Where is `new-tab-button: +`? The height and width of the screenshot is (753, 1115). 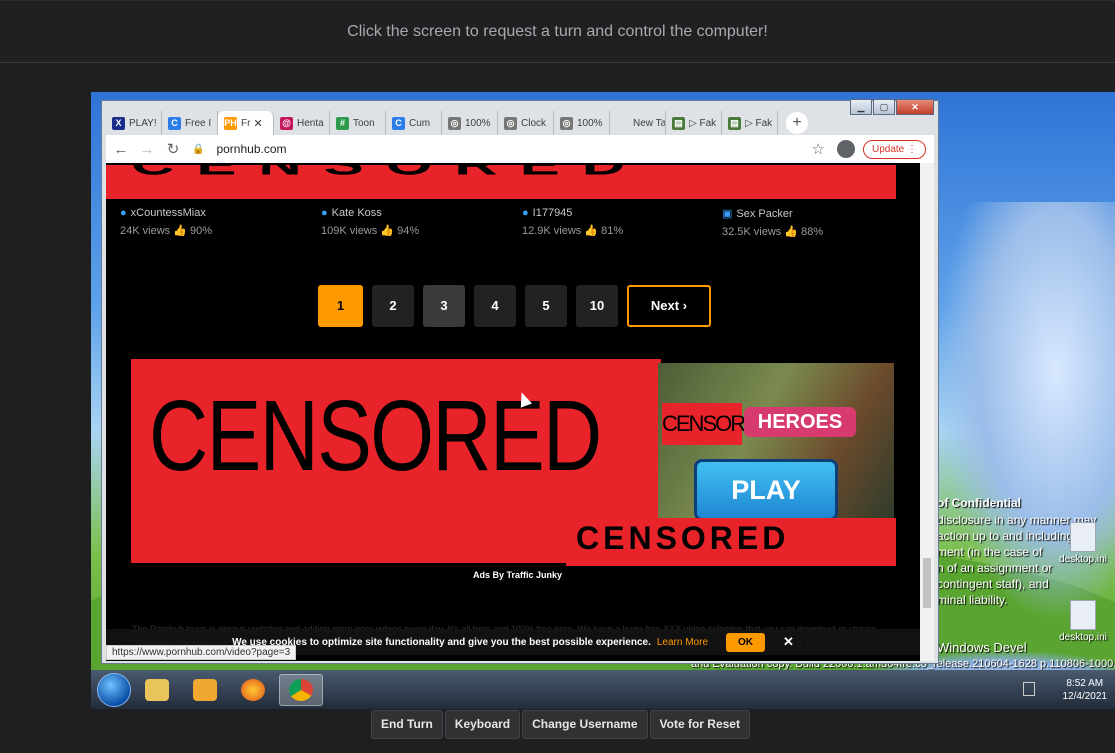
new-tab-button: + is located at coordinates (797, 123).